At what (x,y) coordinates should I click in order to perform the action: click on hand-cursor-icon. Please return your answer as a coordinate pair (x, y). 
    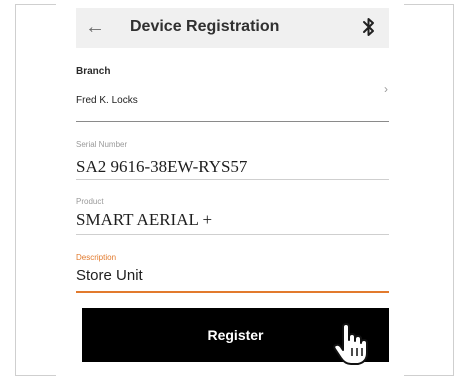
    Looking at the image, I should click on (350, 344).